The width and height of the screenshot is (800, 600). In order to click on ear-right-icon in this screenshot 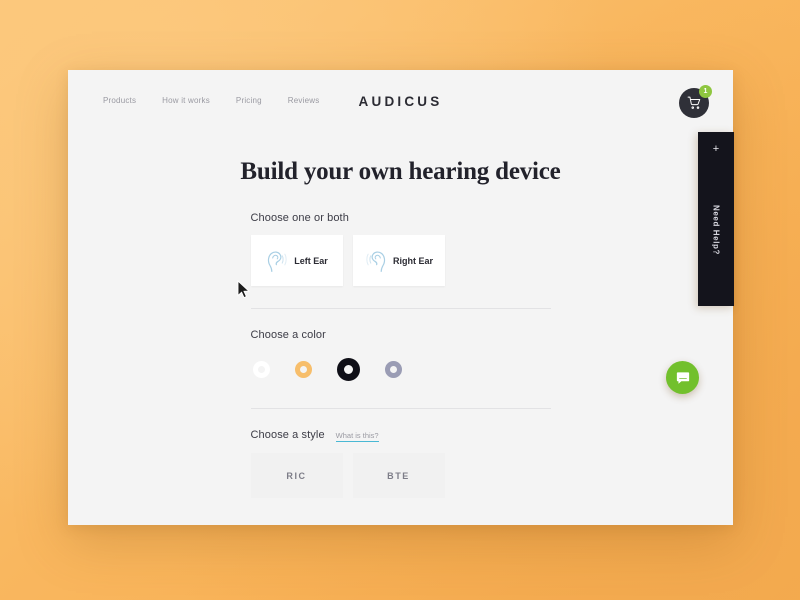, I will do `click(376, 261)`.